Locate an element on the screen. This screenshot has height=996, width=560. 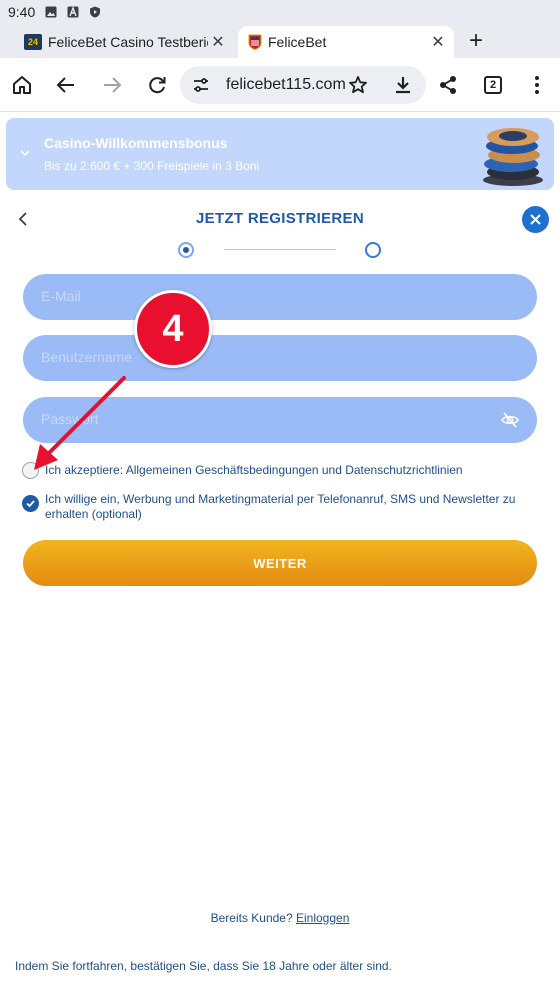
checkmark-icon is located at coordinates (30, 504).